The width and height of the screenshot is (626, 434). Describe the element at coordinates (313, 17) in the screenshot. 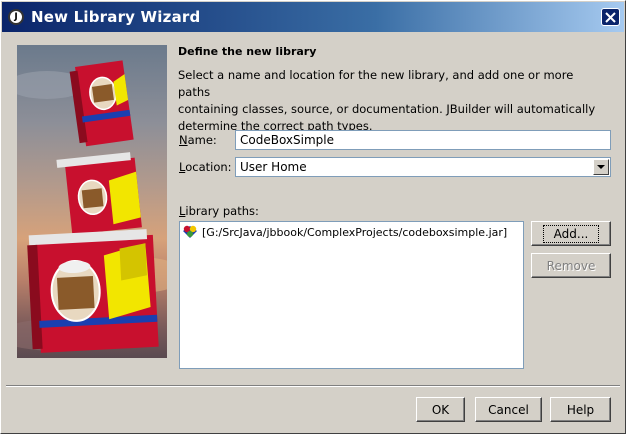

I see `title-bar: J New Library Wizard` at that location.